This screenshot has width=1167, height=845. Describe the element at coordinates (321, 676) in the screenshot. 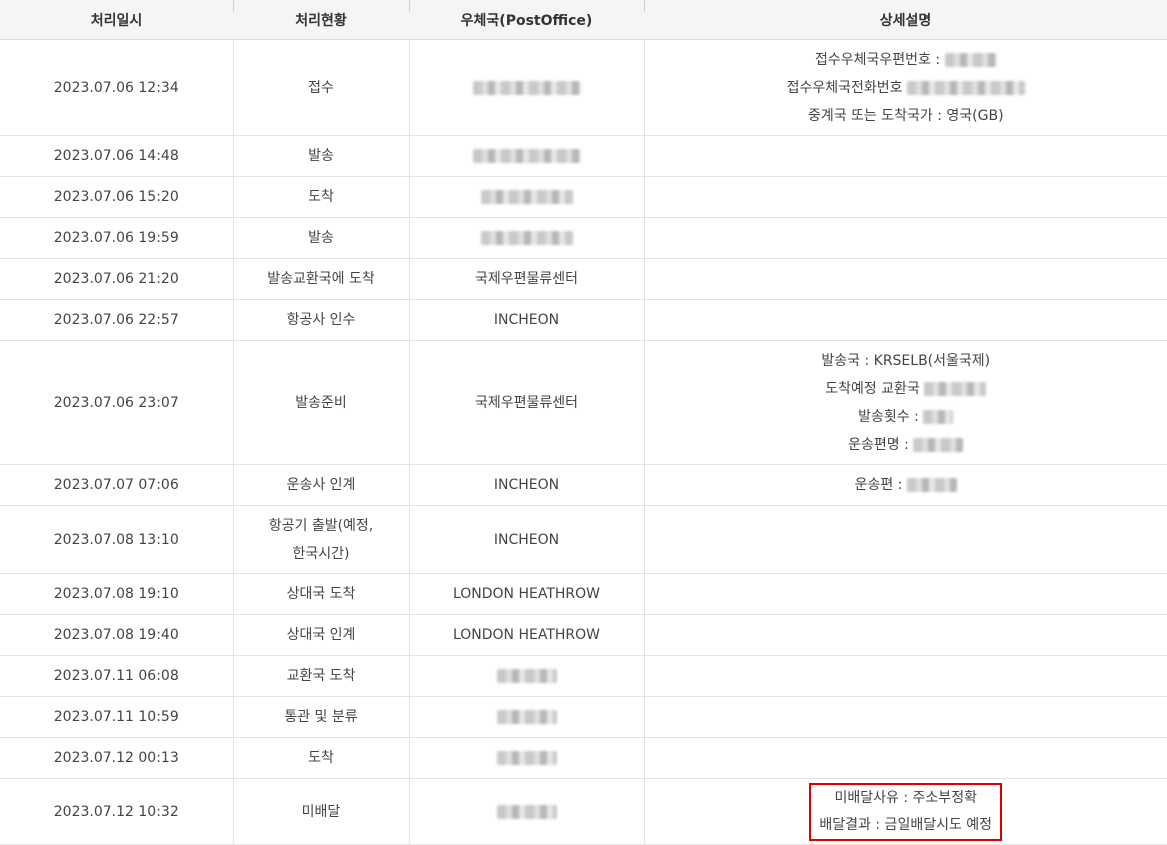

I see `row-status: 교환국 도착` at that location.